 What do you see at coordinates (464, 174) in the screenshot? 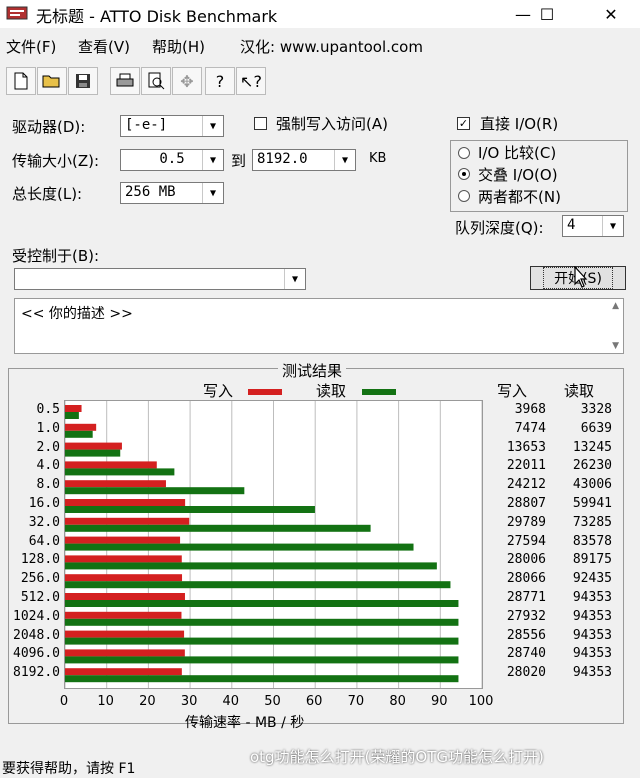
I see `overlap-io-radio` at bounding box center [464, 174].